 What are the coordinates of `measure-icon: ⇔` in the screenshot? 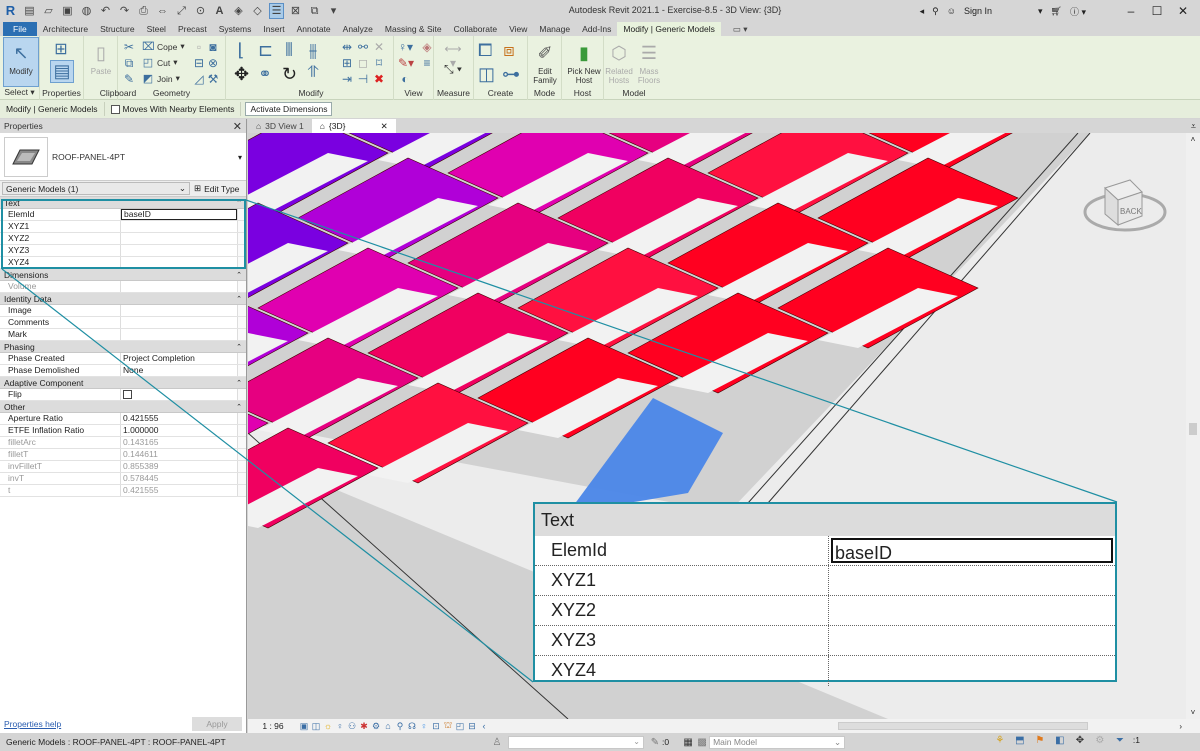 It's located at (162, 11).